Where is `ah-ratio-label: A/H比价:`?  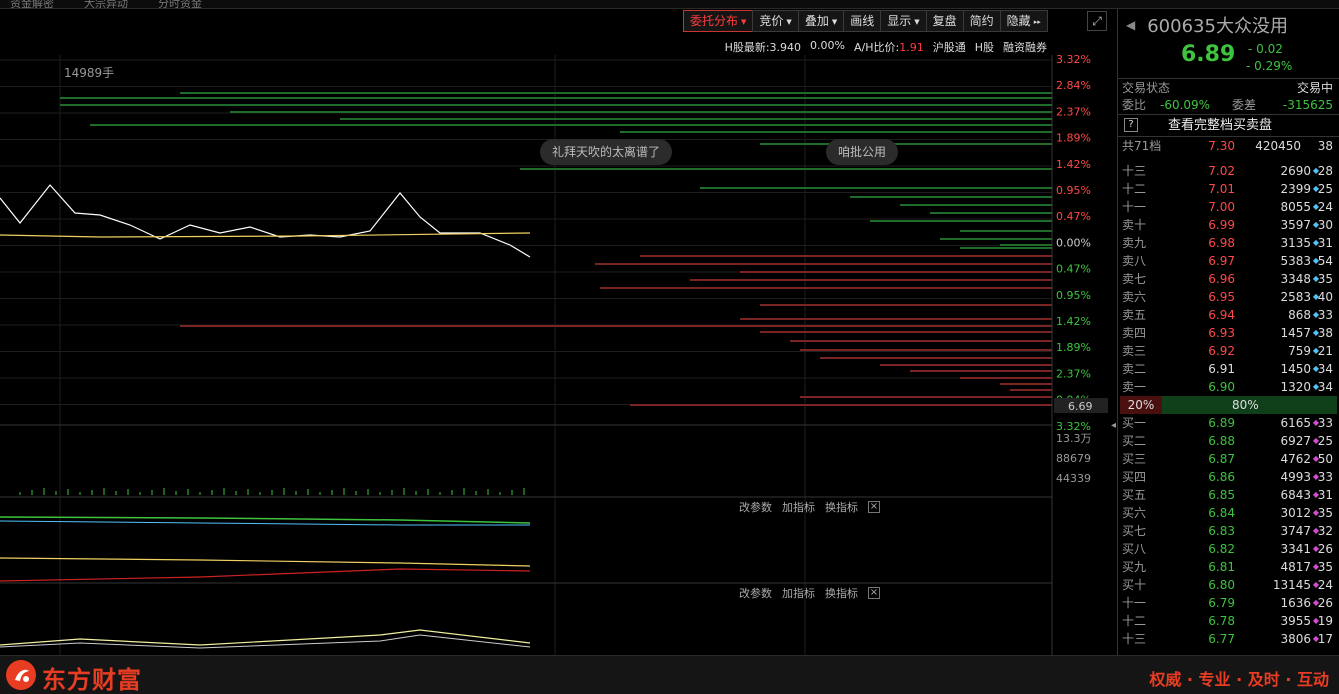 ah-ratio-label: A/H比价: is located at coordinates (877, 47).